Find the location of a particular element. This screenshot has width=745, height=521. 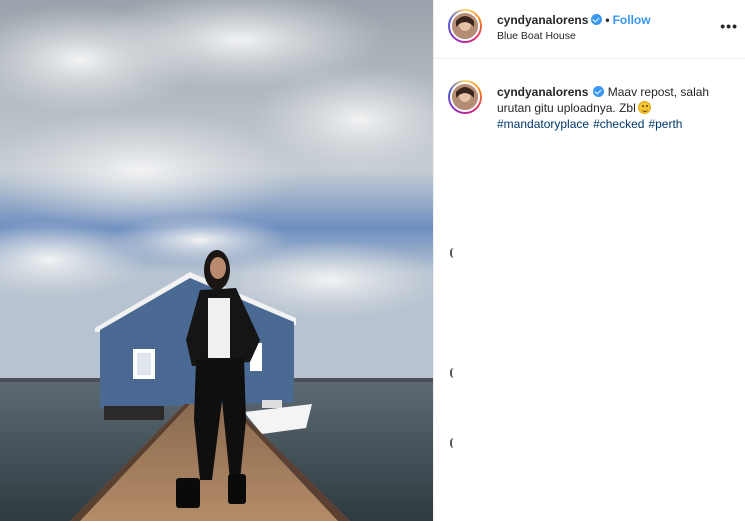

follow-button: Follow is located at coordinates (632, 20).